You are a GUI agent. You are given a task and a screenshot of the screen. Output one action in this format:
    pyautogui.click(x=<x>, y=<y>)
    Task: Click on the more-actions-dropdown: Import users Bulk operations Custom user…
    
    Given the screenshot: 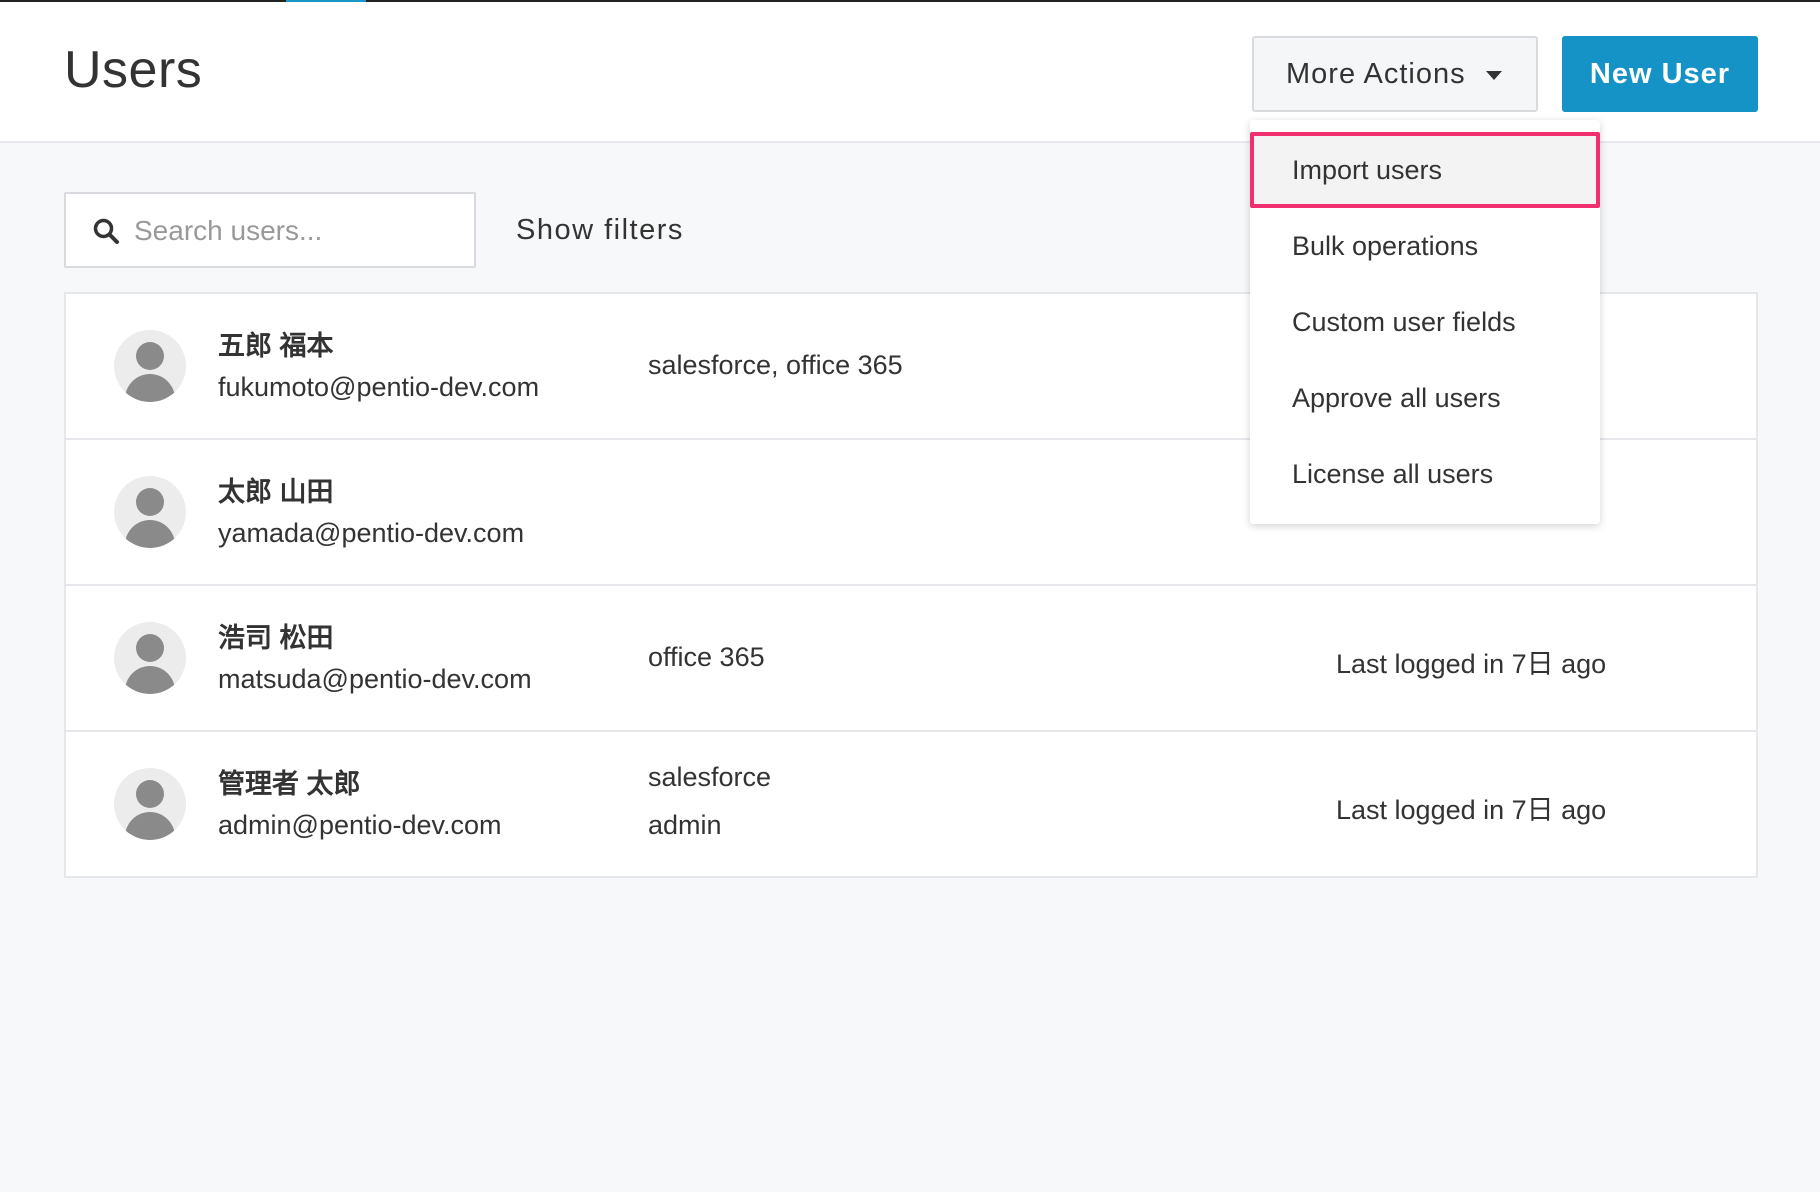 What is the action you would take?
    pyautogui.click(x=1425, y=322)
    